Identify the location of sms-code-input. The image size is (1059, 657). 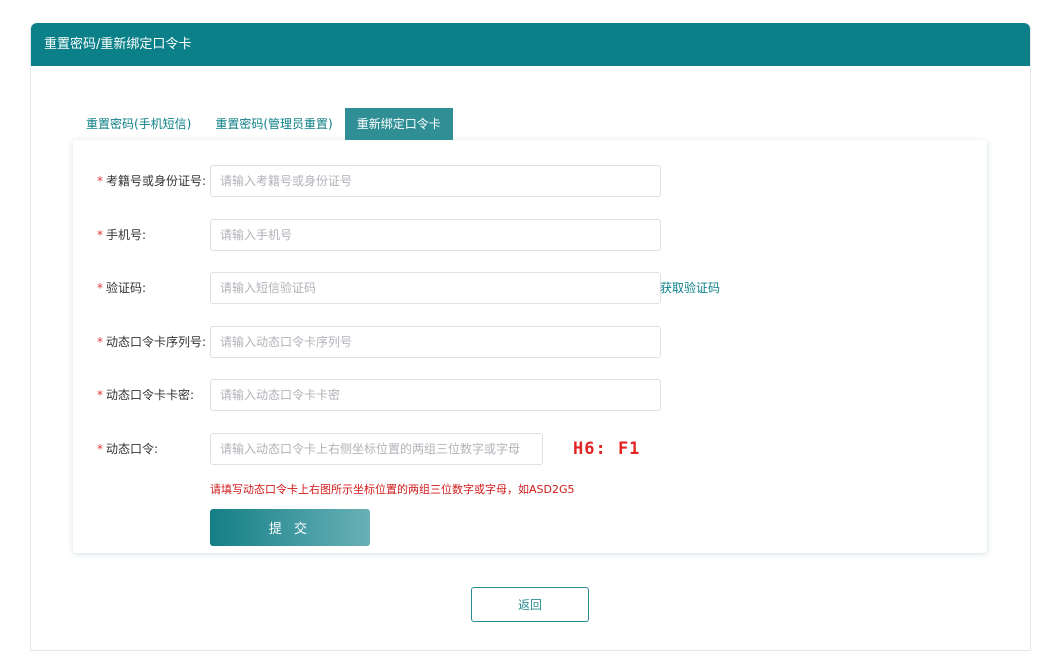
(435, 288).